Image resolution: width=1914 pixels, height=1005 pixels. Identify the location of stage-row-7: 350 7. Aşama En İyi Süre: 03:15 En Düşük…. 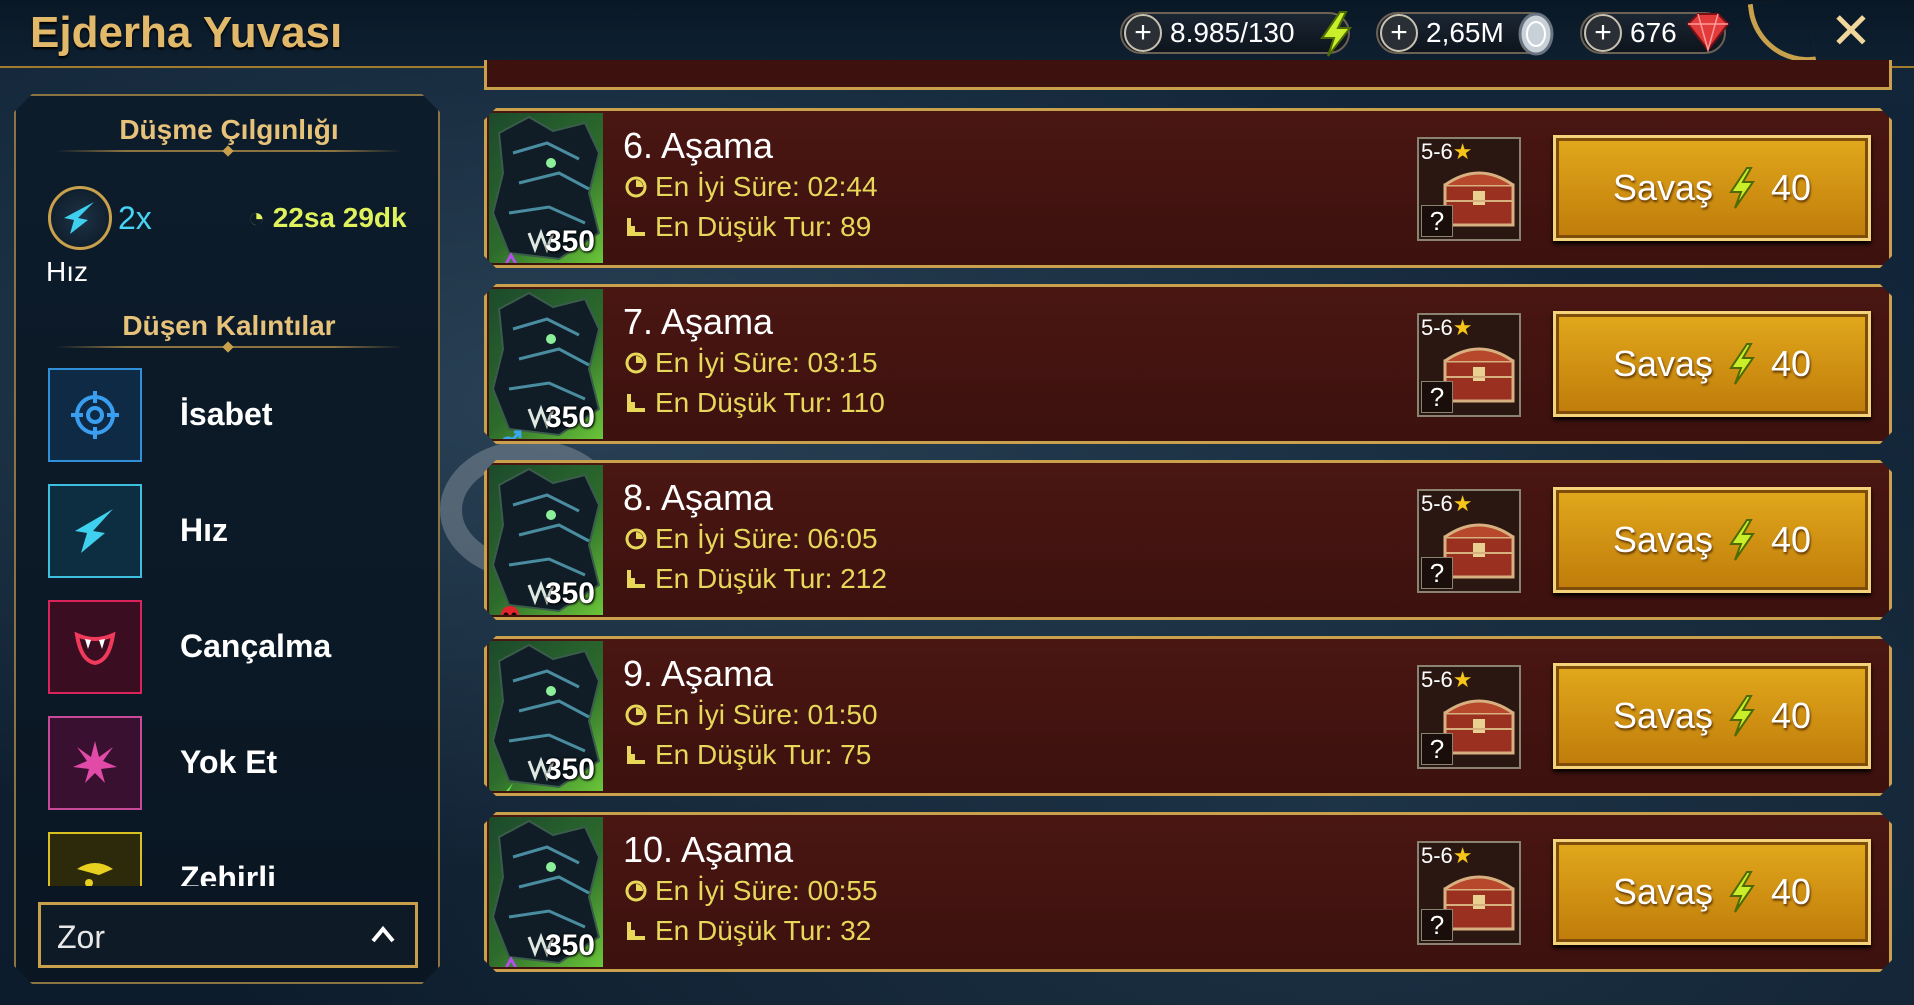
(1188, 364).